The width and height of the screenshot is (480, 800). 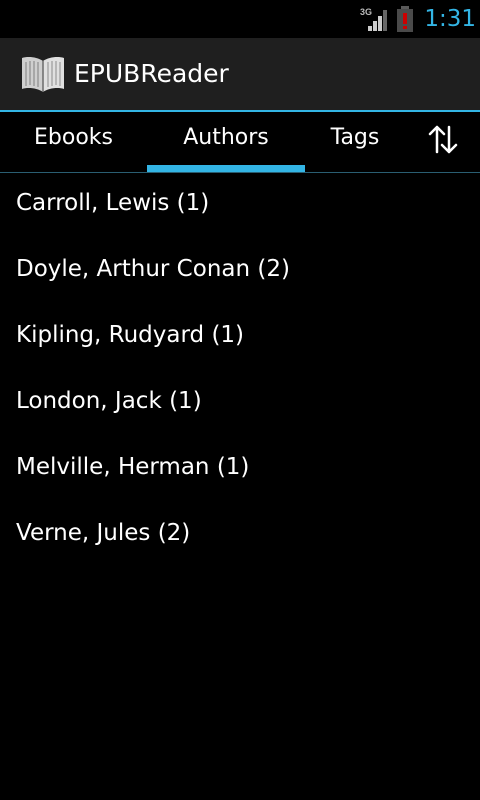 What do you see at coordinates (240, 19) in the screenshot?
I see `status-bar: 3G 1:31` at bounding box center [240, 19].